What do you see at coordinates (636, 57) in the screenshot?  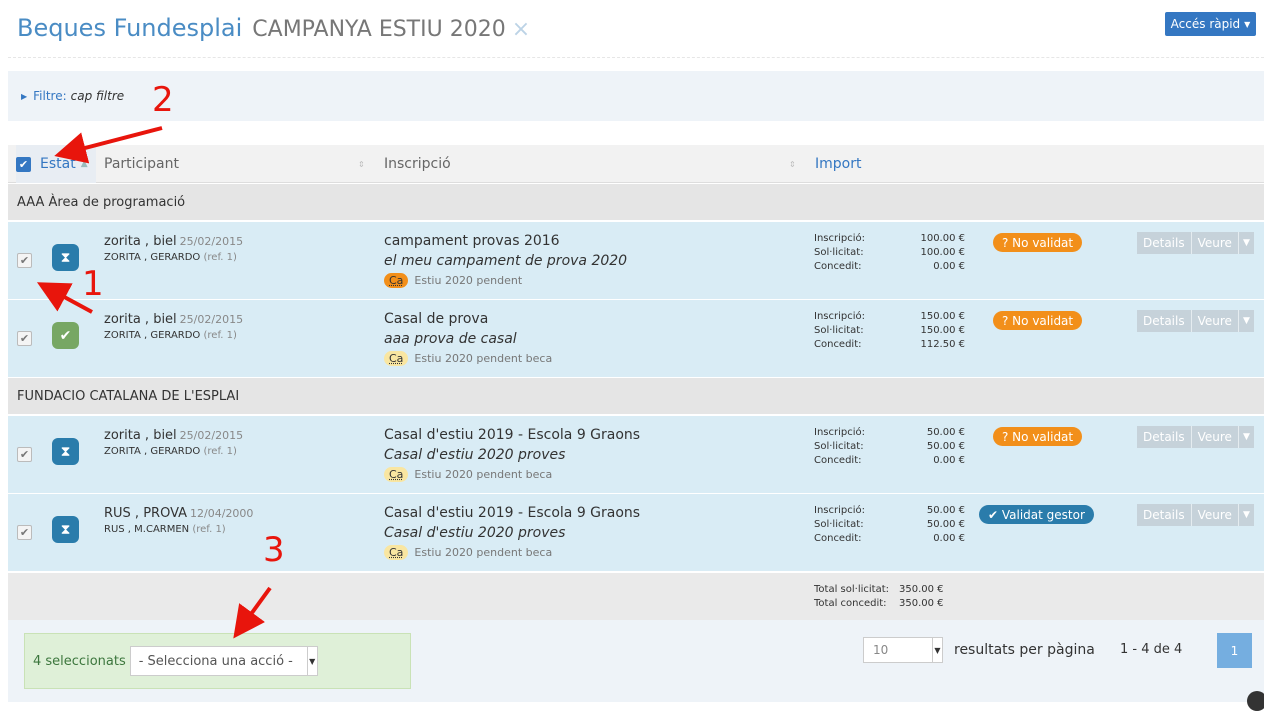 I see `header-divider` at bounding box center [636, 57].